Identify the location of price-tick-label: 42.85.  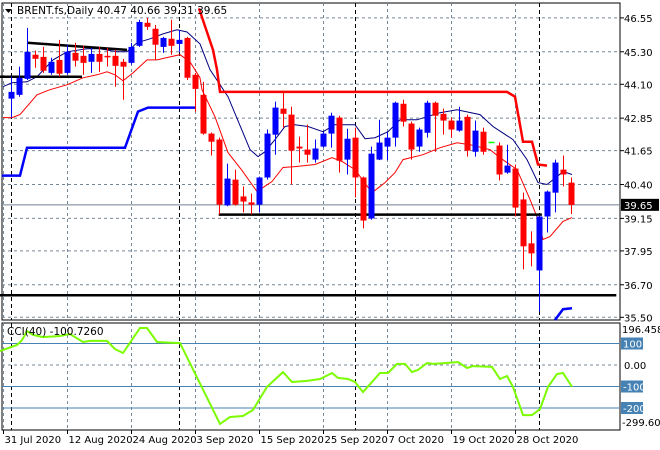
(638, 119).